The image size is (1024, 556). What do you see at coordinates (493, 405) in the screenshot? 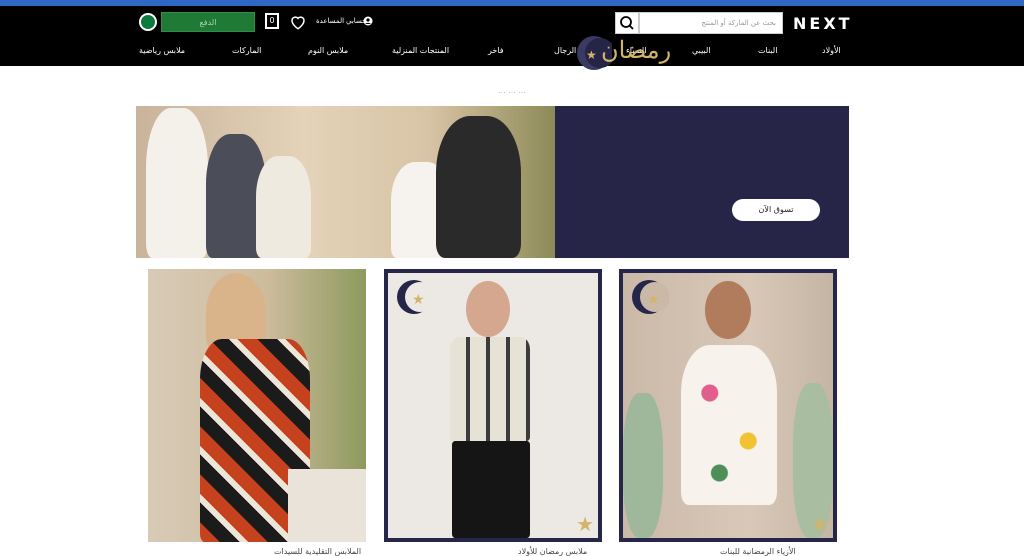
I see `product-card-boys: ★ ★` at bounding box center [493, 405].